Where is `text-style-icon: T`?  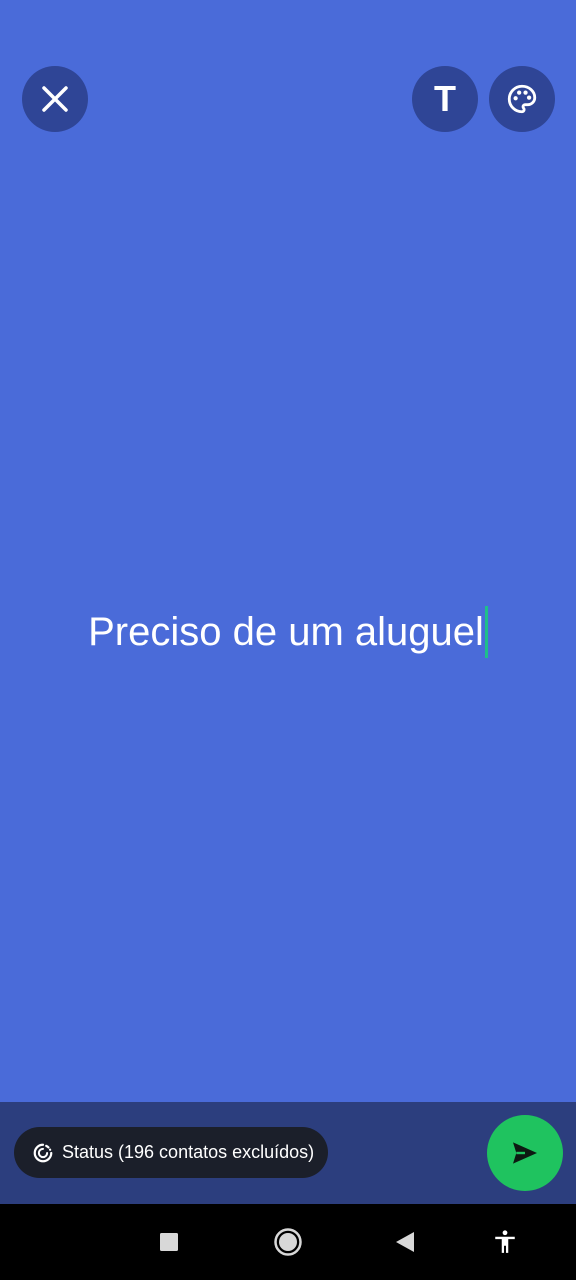
text-style-icon: T is located at coordinates (445, 98).